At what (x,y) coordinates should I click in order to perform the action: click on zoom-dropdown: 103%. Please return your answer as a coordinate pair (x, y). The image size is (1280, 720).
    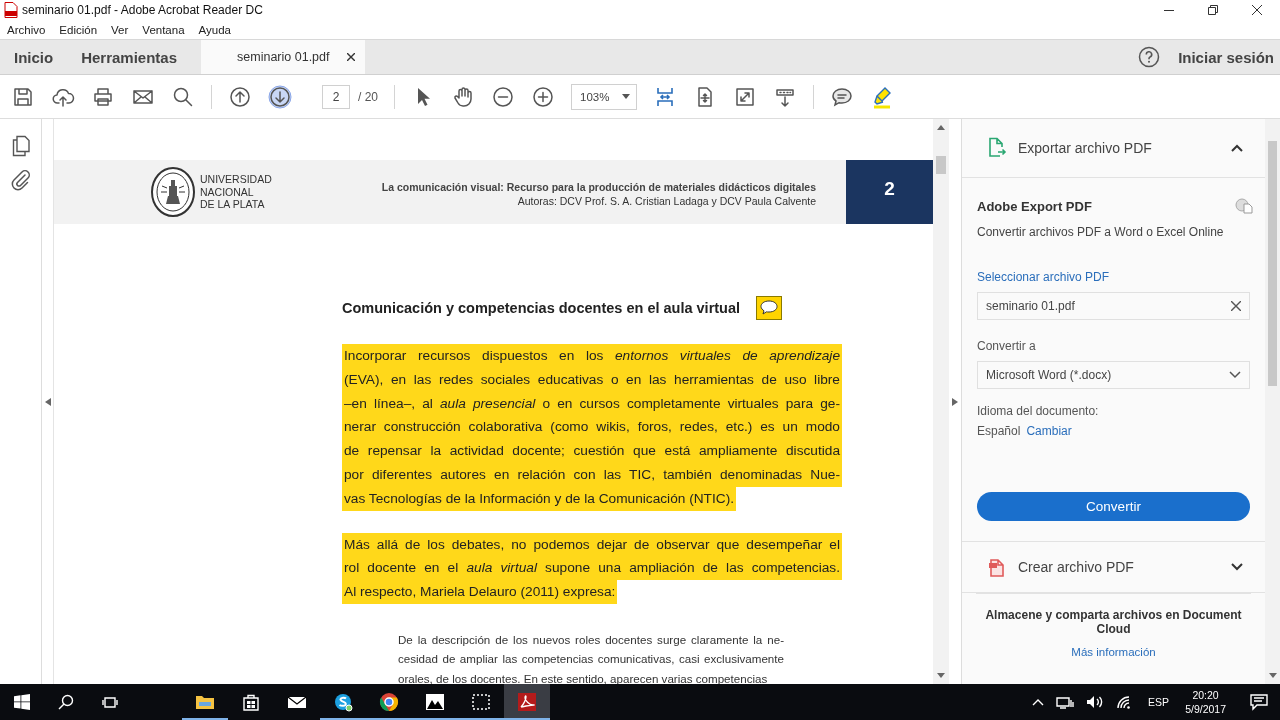
    Looking at the image, I should click on (604, 96).